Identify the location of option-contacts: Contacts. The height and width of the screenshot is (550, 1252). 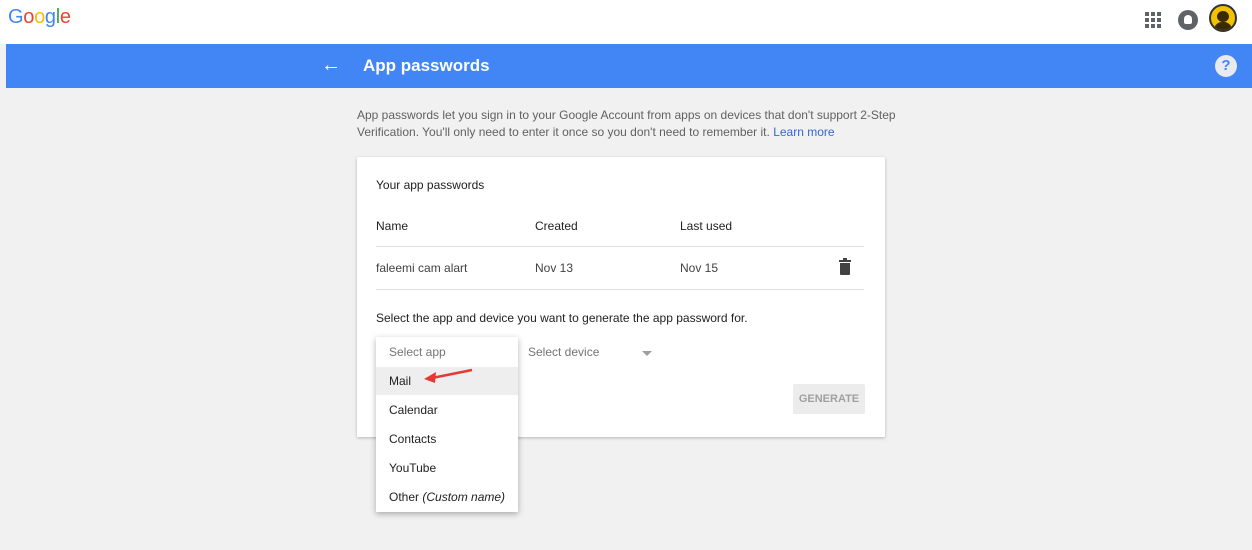
(447, 439).